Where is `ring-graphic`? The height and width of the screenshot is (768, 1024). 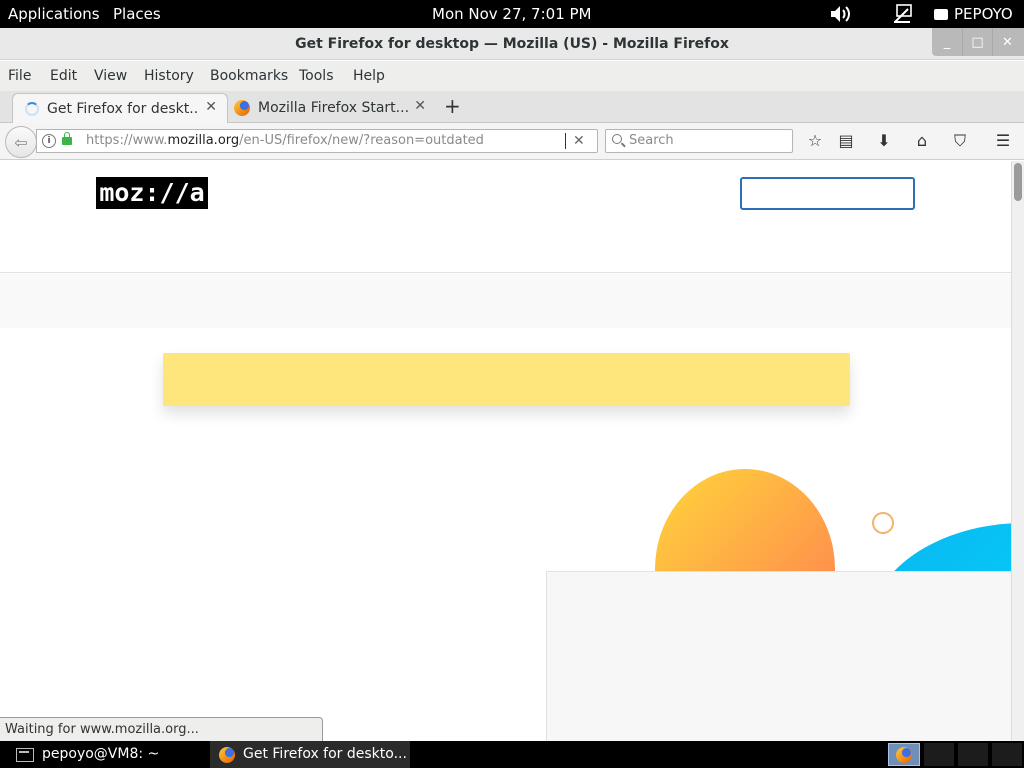
ring-graphic is located at coordinates (883, 523).